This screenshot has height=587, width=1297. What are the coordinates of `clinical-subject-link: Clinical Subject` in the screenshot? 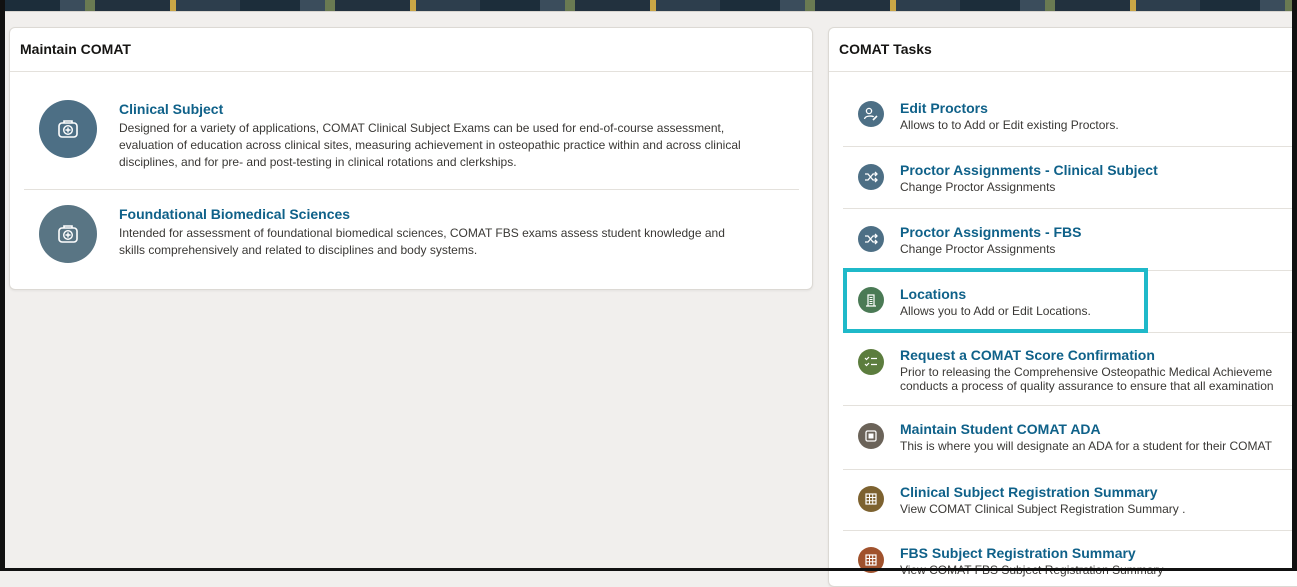 It's located at (171, 109).